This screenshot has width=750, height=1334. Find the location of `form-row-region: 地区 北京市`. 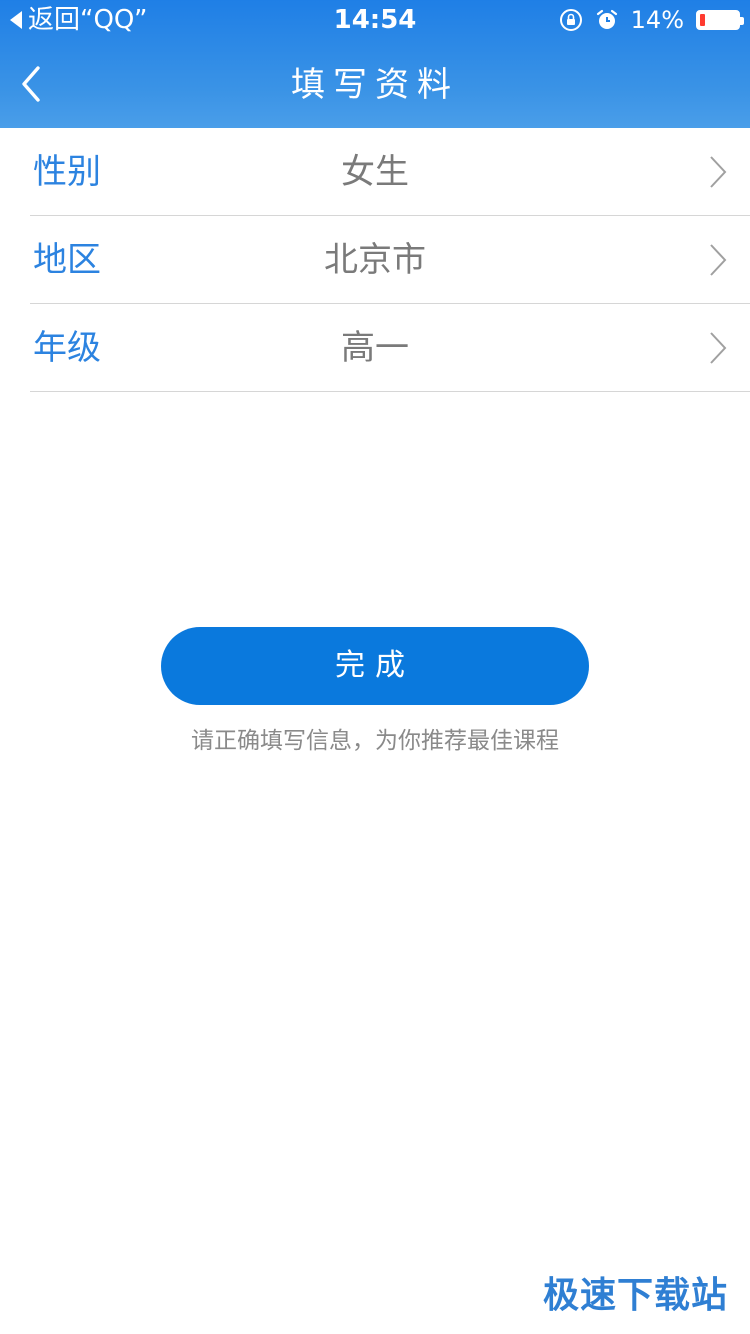

form-row-region: 地区 北京市 is located at coordinates (390, 260).